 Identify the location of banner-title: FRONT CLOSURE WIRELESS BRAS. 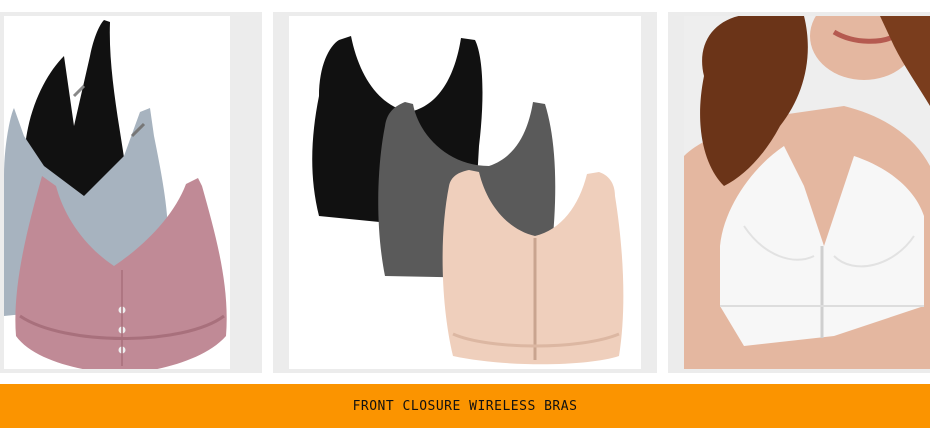
(465, 406).